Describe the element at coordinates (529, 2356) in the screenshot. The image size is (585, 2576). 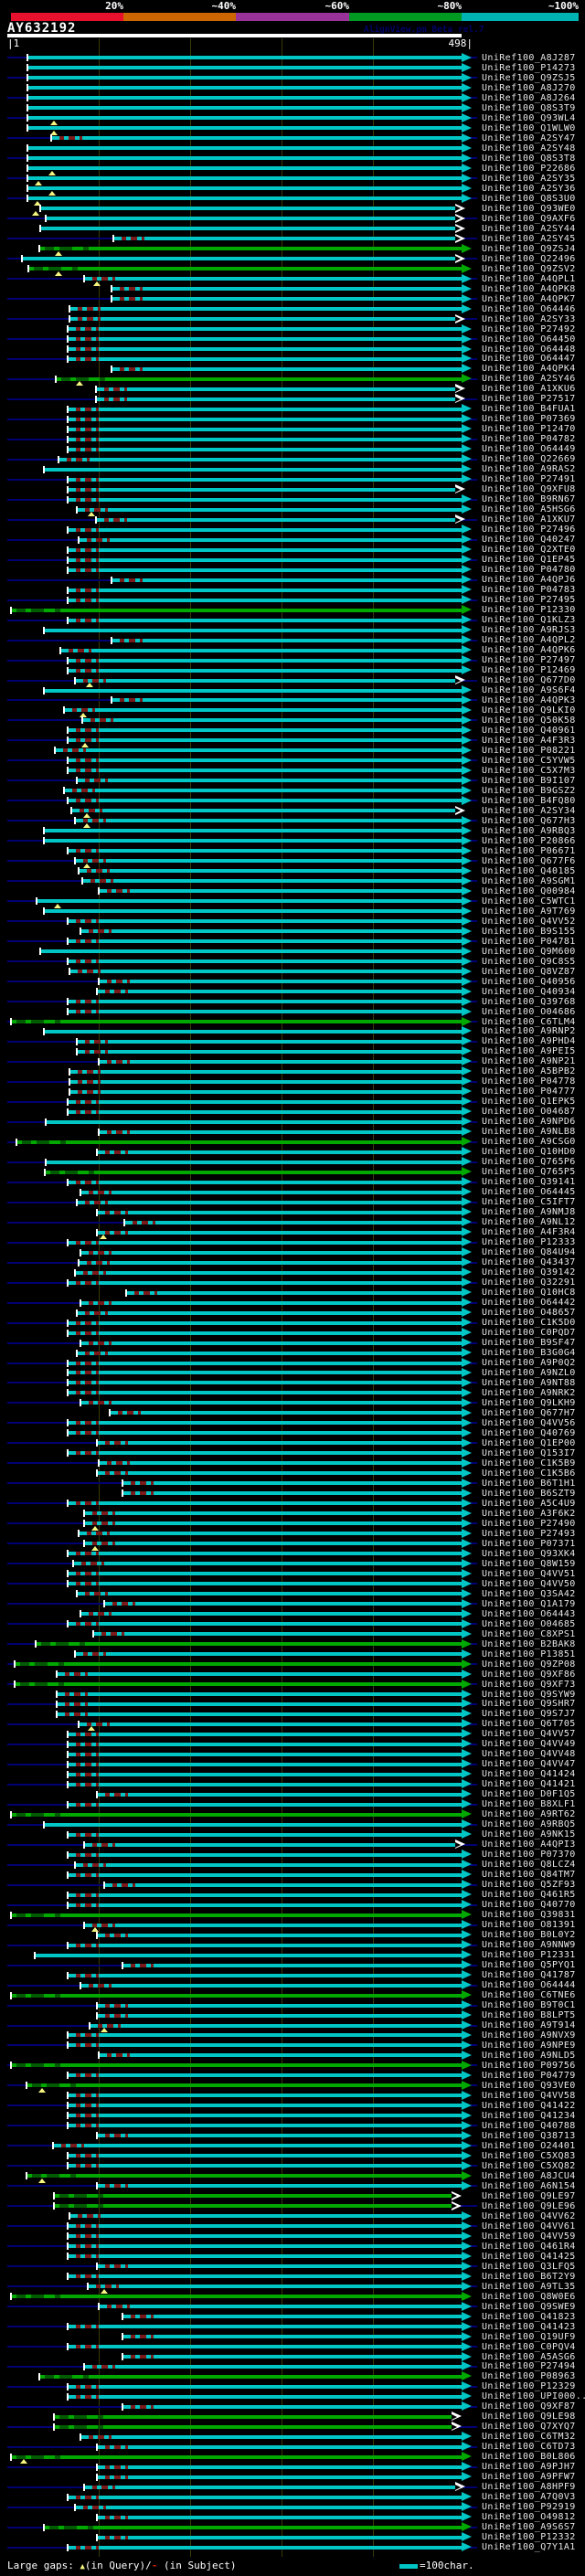
I see `row-label: UniRef100_A5ASG6` at that location.